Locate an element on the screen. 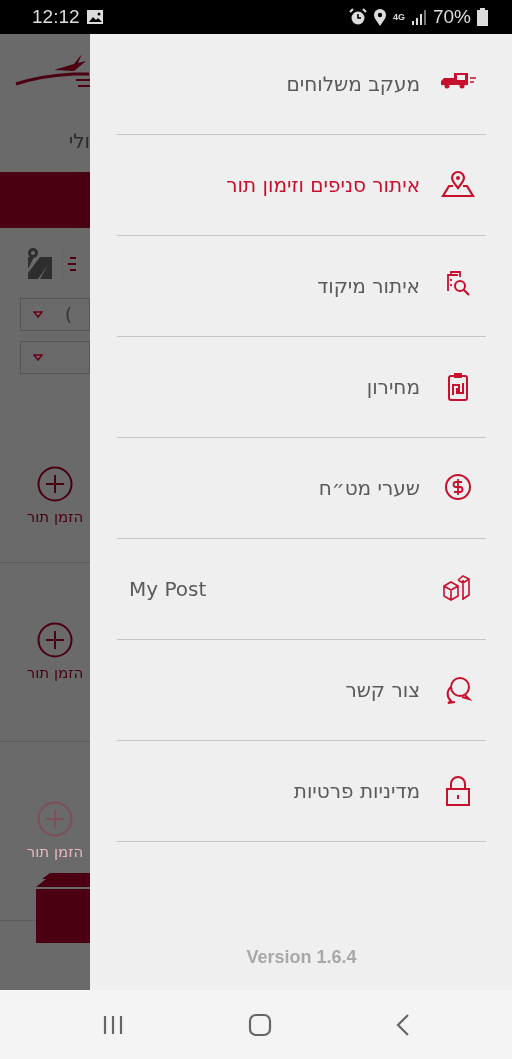  menu-item: צור קשר is located at coordinates (301, 690).